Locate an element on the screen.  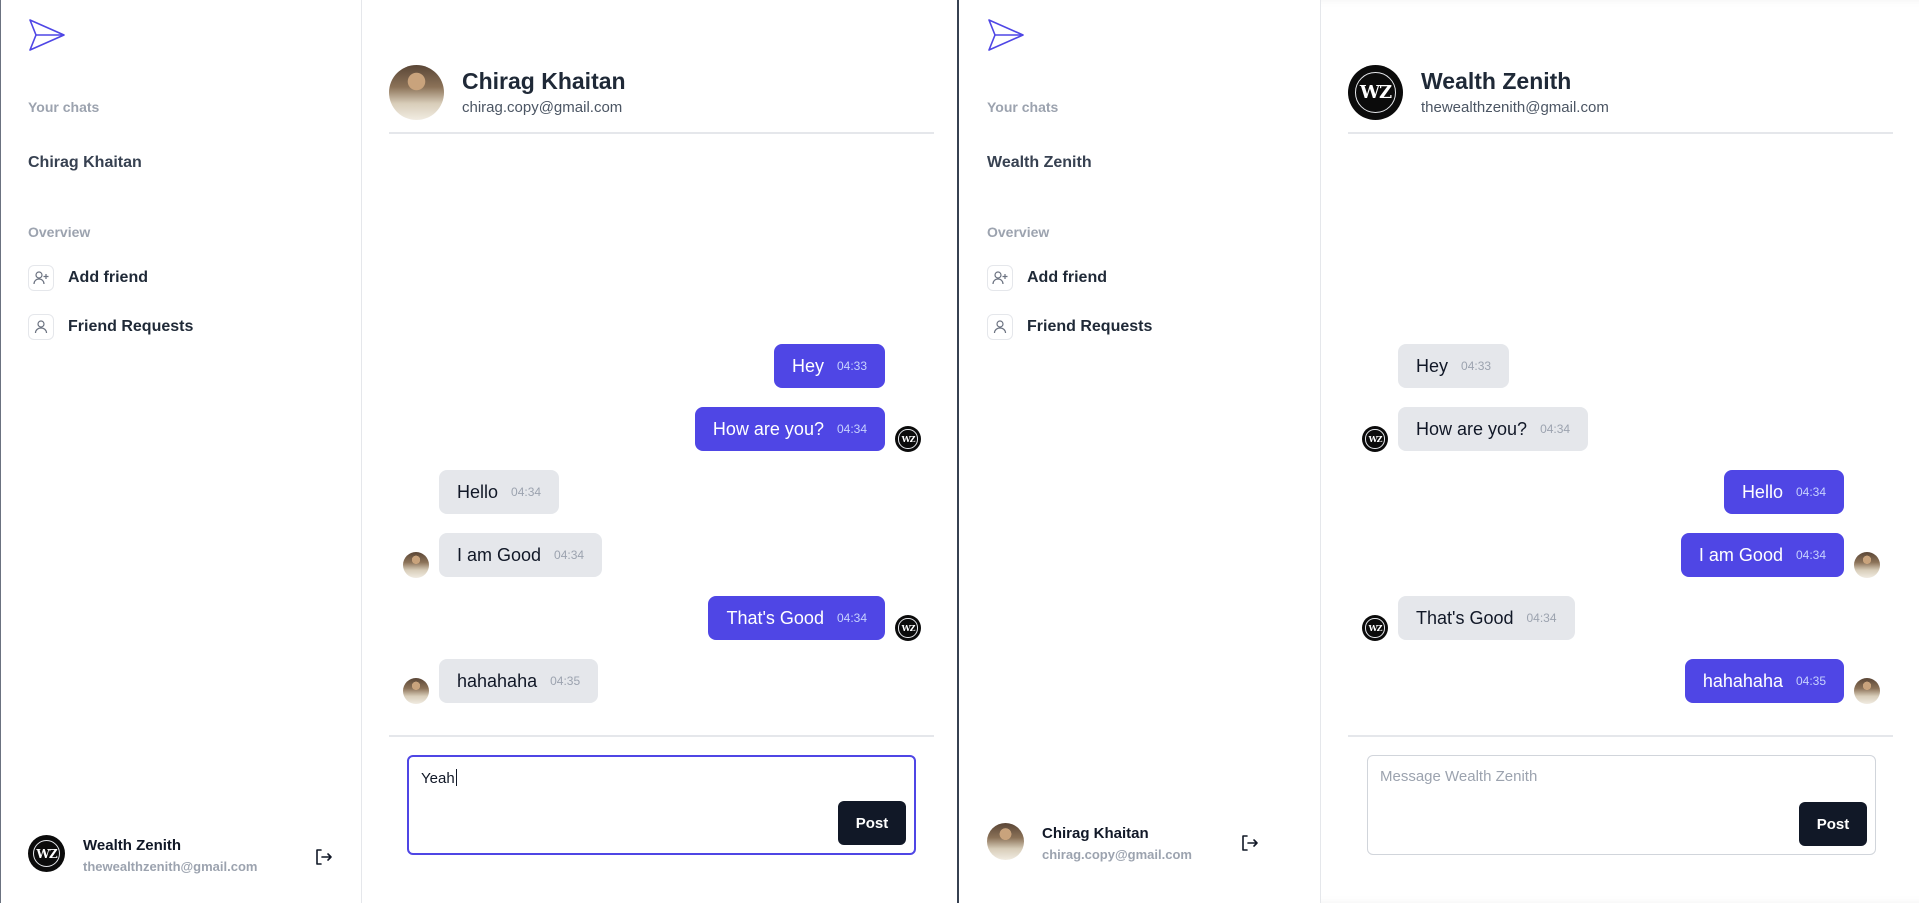
chat-item-chirag-khaitan: Chirag Khaitan is located at coordinates (85, 163).